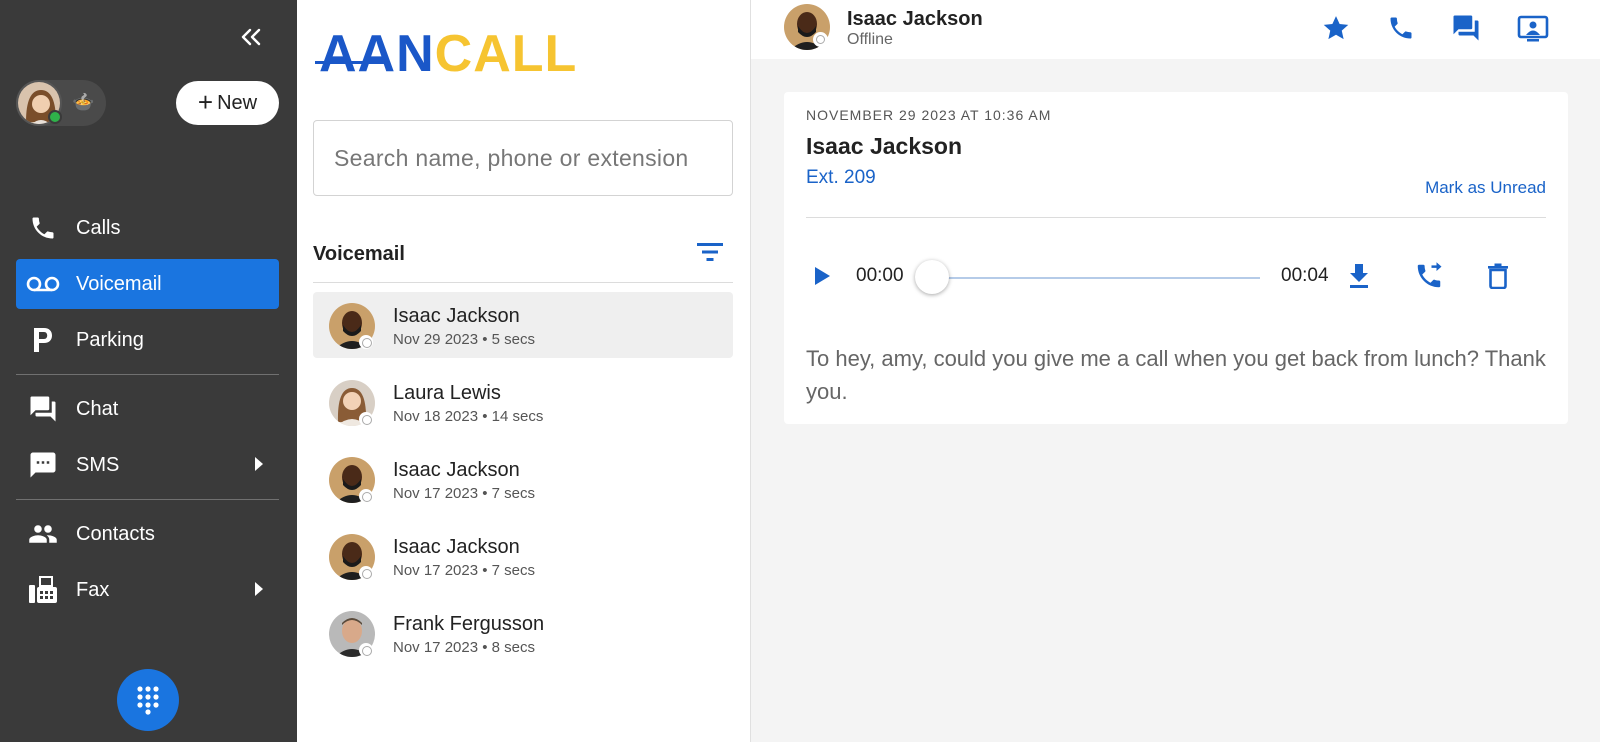 The height and width of the screenshot is (742, 1600). What do you see at coordinates (1175, 29) in the screenshot?
I see `contact-header: Isaac Jackson Offline` at bounding box center [1175, 29].